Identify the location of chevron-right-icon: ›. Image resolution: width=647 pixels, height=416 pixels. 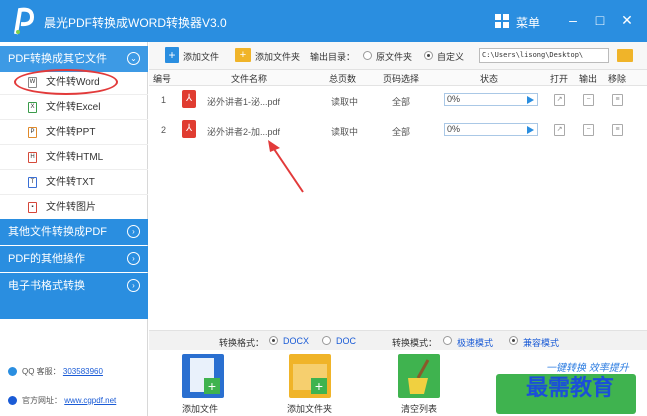
(133, 231).